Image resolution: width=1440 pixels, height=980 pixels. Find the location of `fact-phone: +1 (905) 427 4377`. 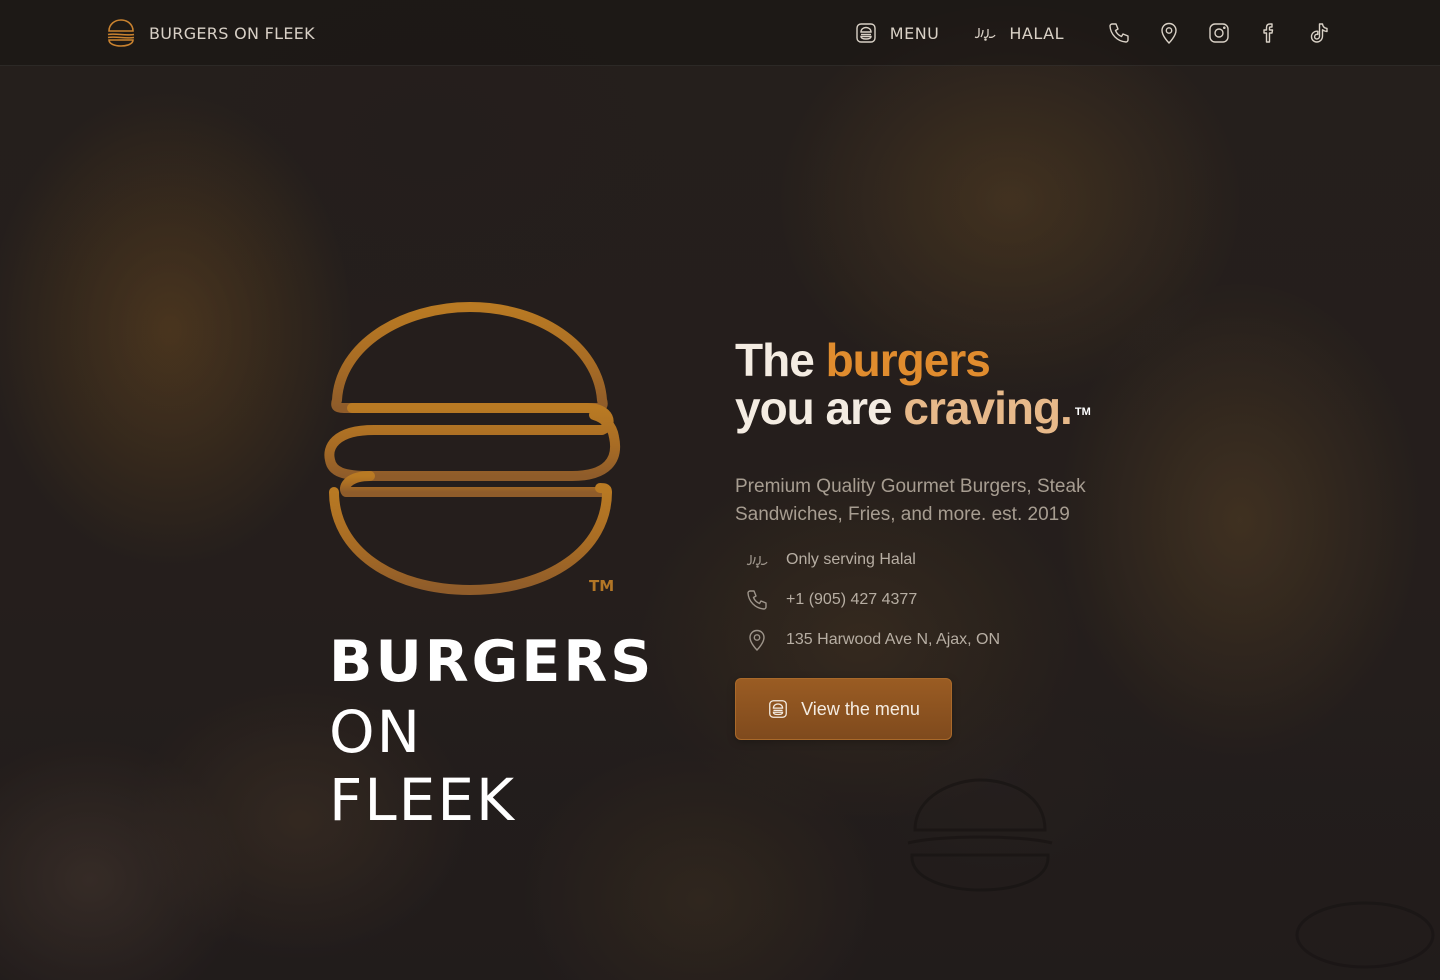

fact-phone: +1 (905) 427 4377 is located at coordinates (925, 600).